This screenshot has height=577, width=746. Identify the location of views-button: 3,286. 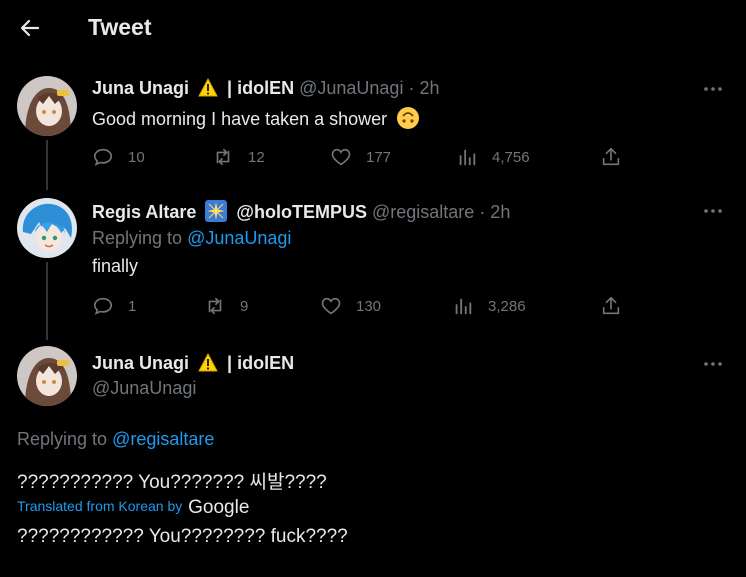
(489, 306).